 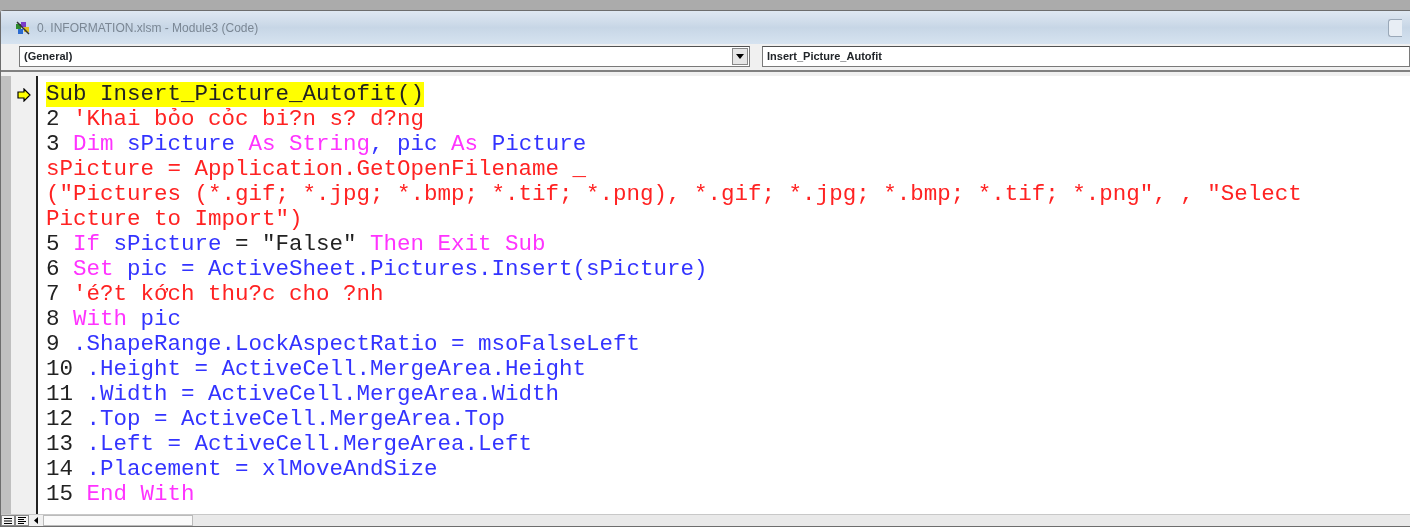 What do you see at coordinates (235, 119) in the screenshot?
I see `code-line: 2 'Khai bỏo cỏc bi?n s? d?ng` at bounding box center [235, 119].